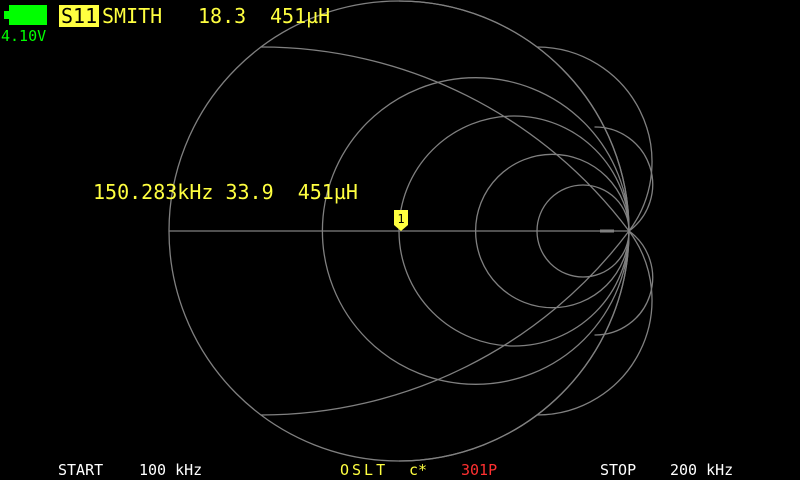 The height and width of the screenshot is (480, 800). What do you see at coordinates (364, 470) in the screenshot?
I see `calibration-status: OSLT` at bounding box center [364, 470].